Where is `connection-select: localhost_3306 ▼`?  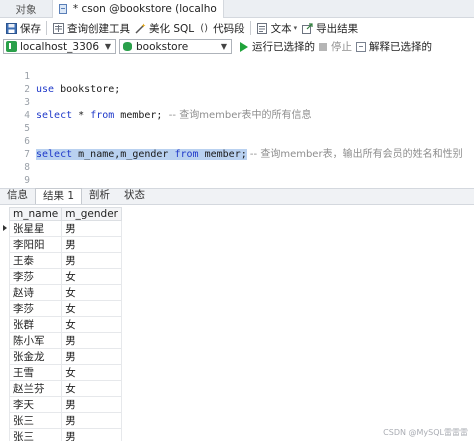
connection-select: localhost_3306 ▼ is located at coordinates (59, 46).